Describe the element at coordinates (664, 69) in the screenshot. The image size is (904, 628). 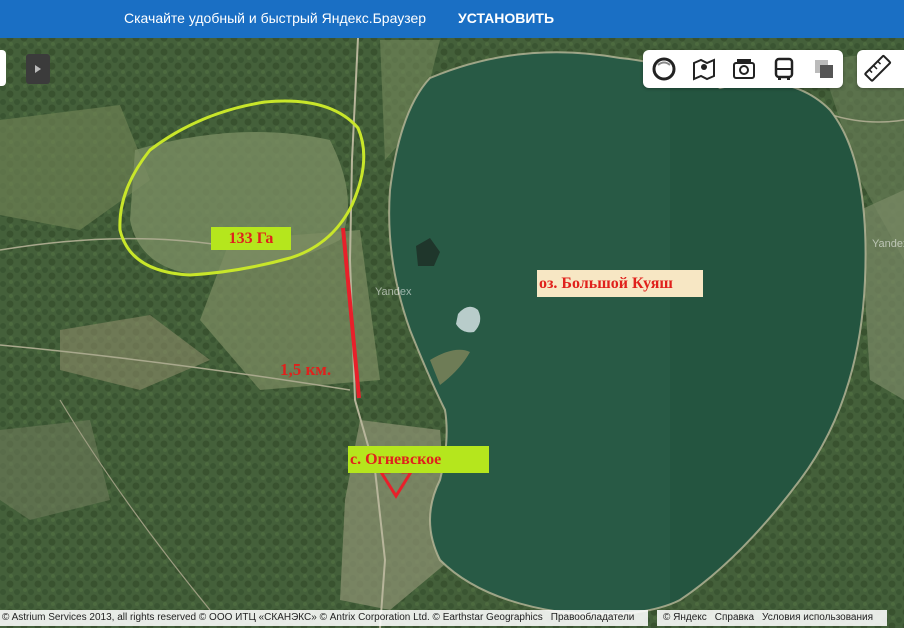
I see `layers-icon` at that location.